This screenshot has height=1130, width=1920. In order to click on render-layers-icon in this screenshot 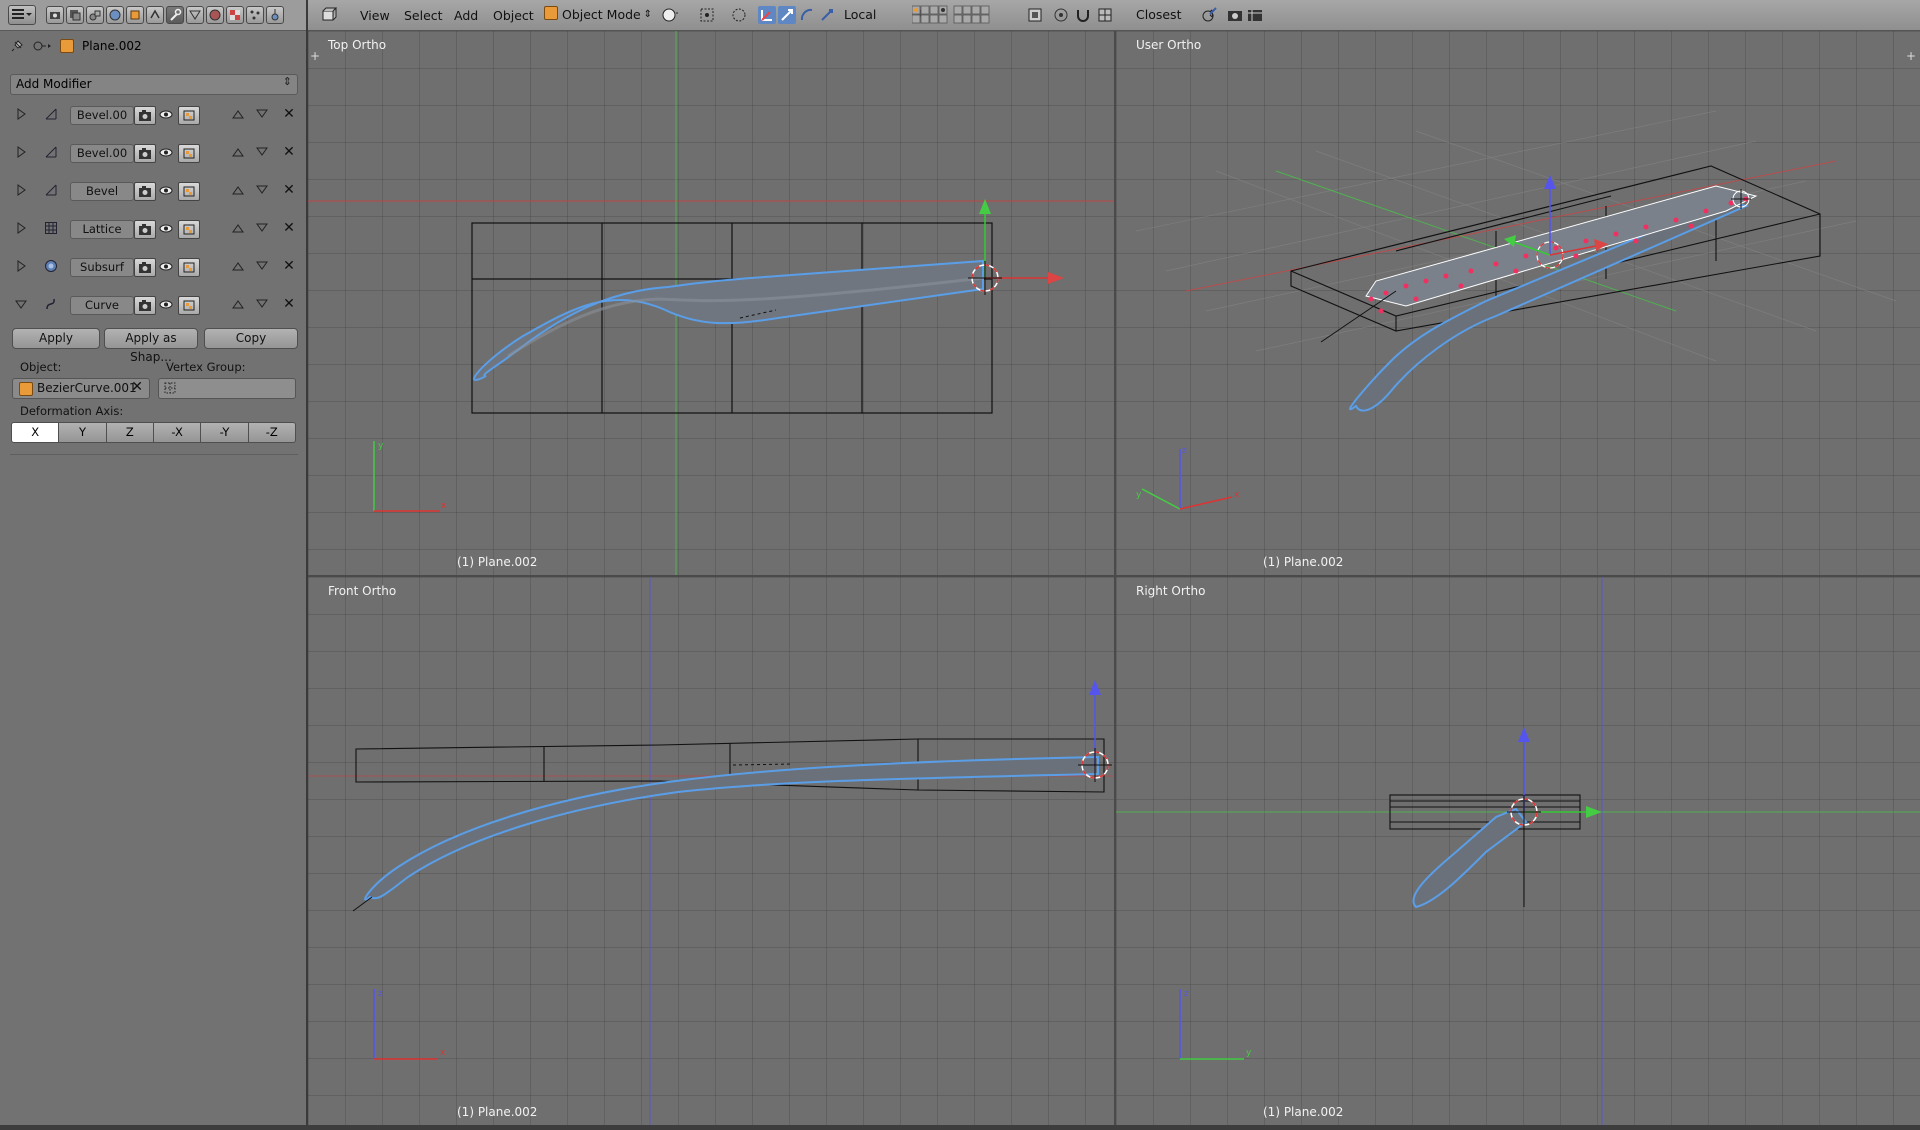, I will do `click(75, 15)`.